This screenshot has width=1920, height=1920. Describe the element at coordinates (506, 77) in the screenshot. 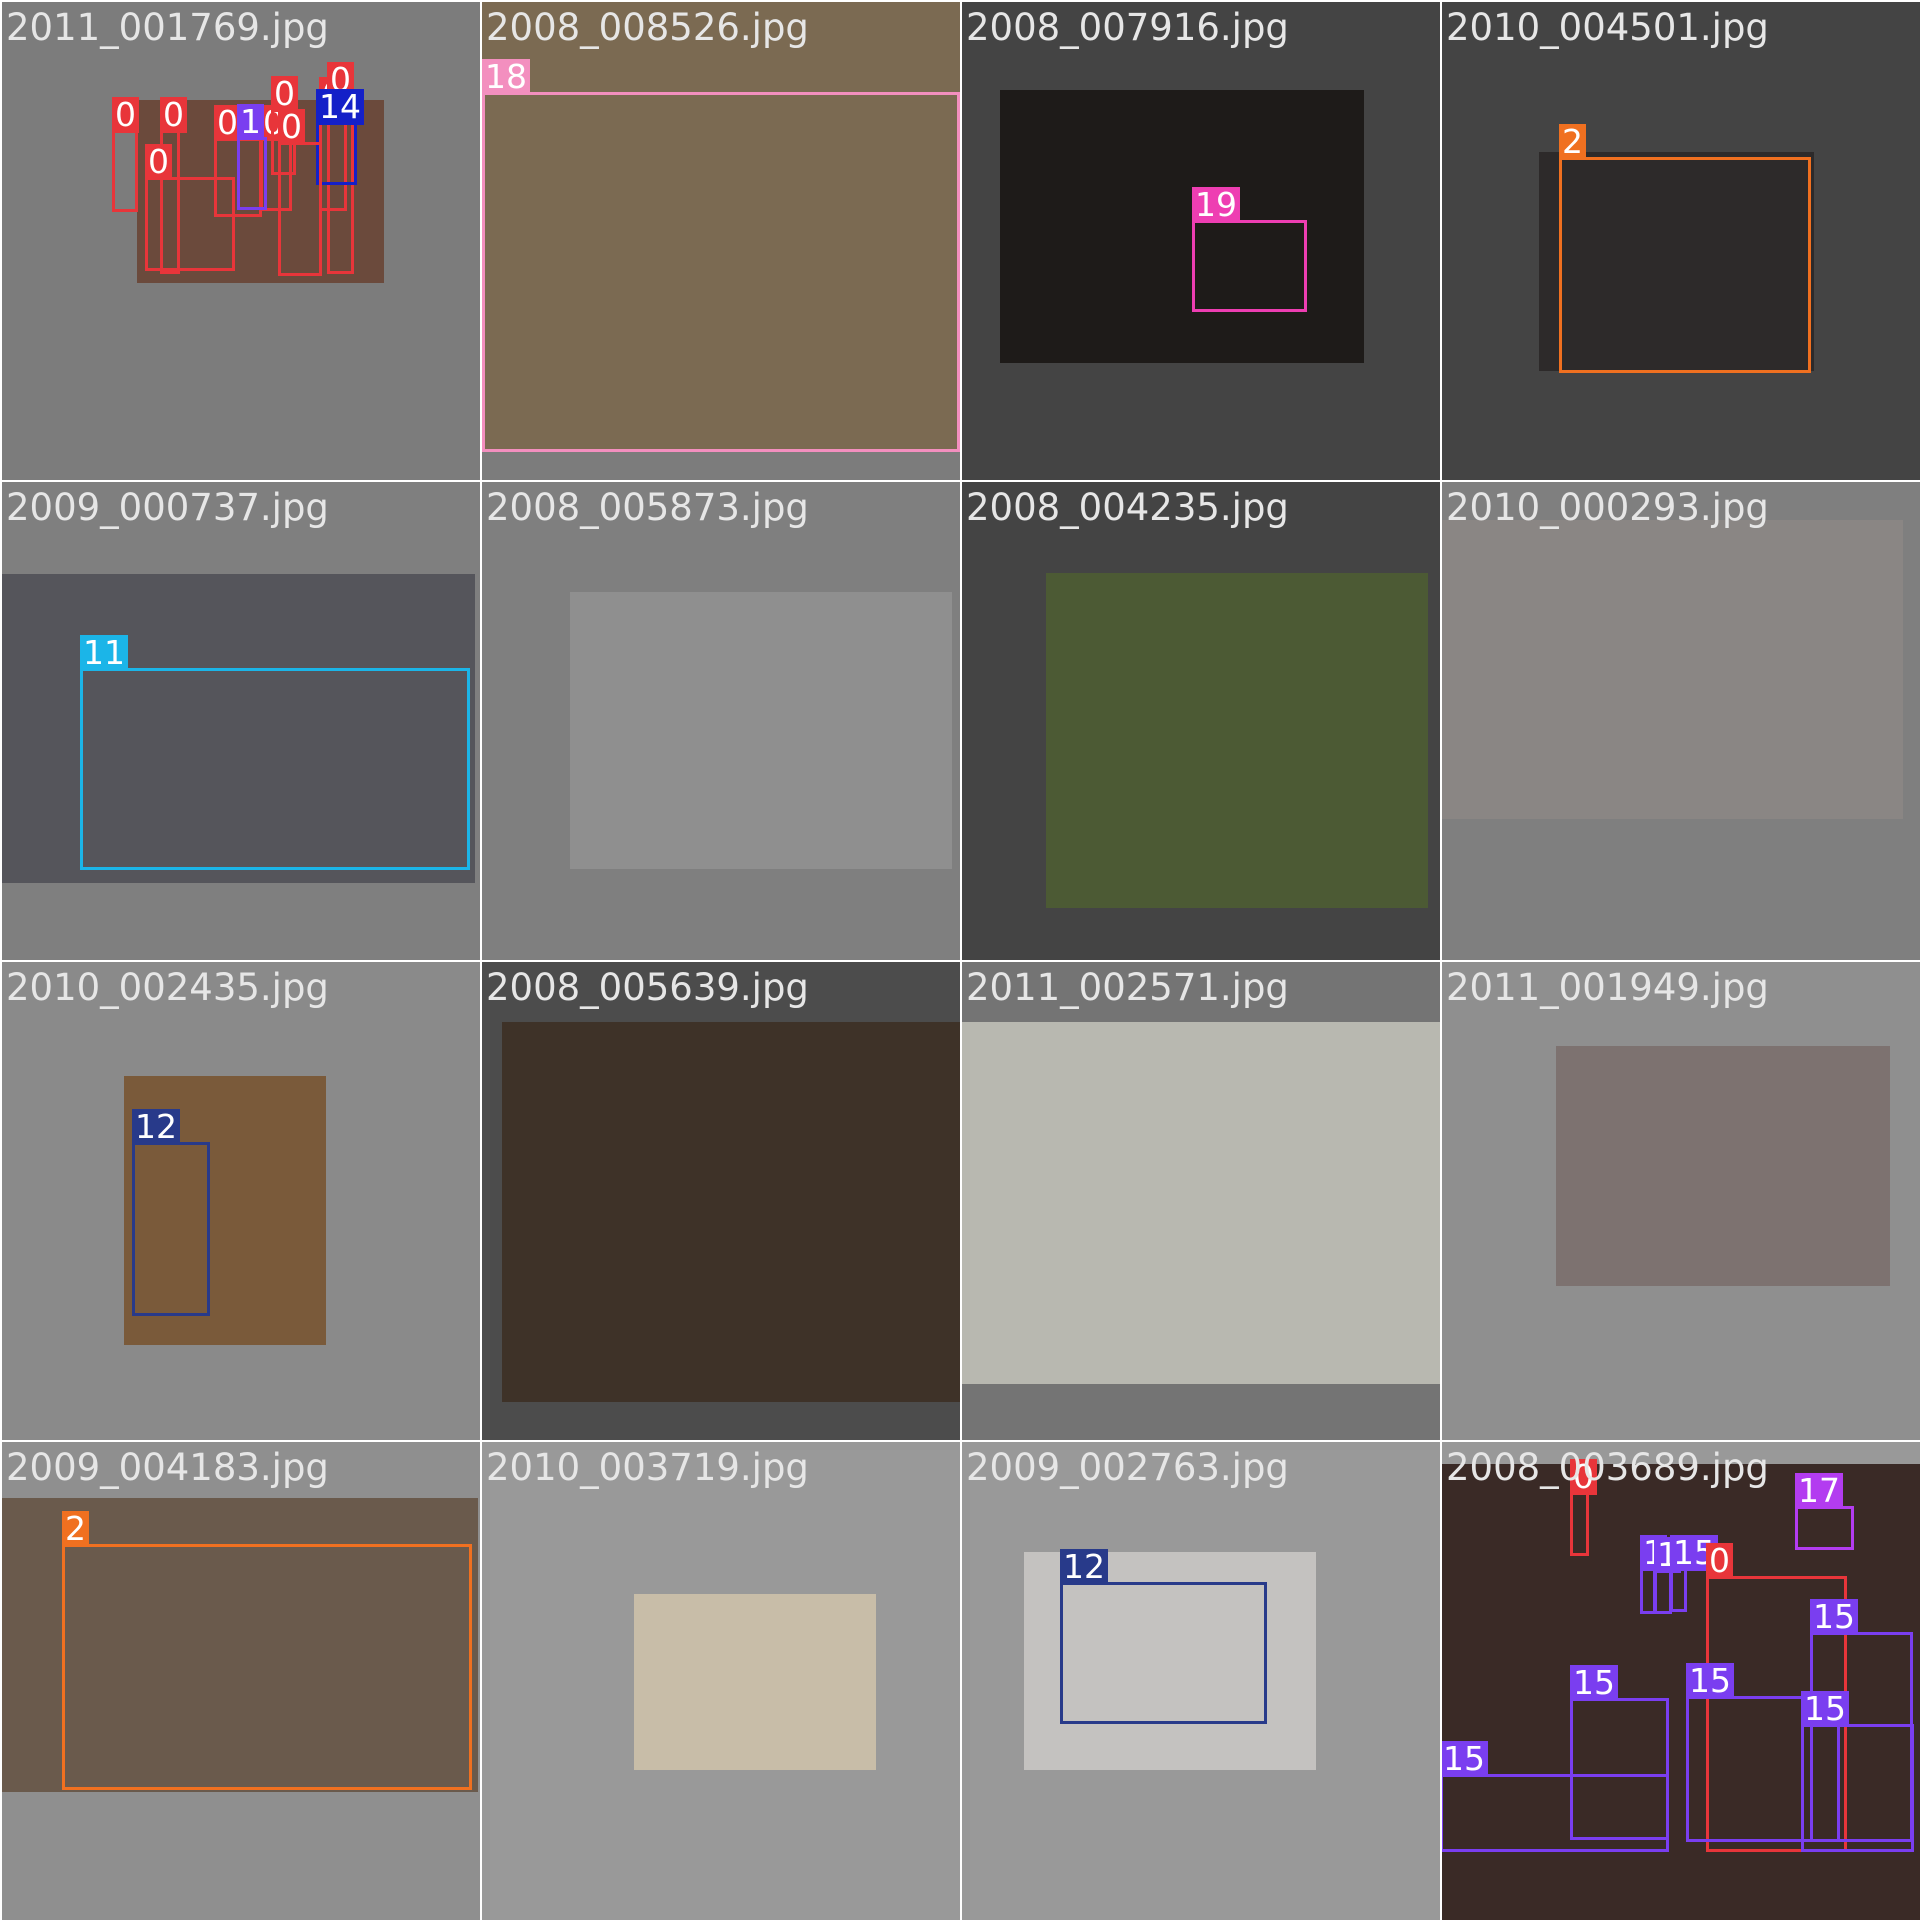

I see `class-label: 18` at that location.